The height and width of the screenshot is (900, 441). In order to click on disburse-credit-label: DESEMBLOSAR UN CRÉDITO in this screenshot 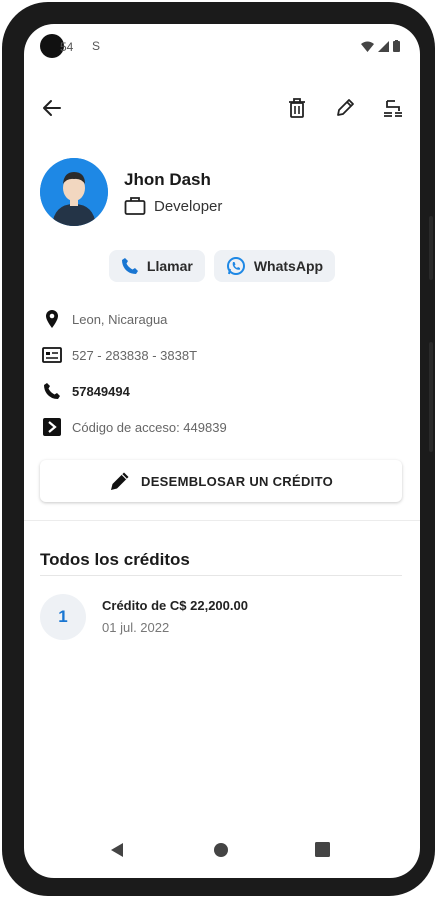, I will do `click(237, 481)`.